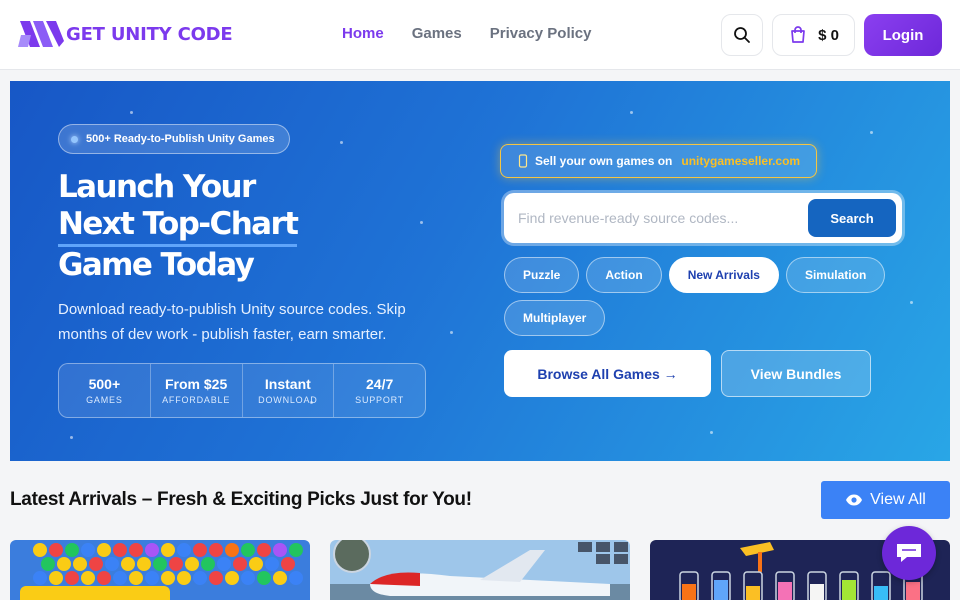 The width and height of the screenshot is (960, 600). Describe the element at coordinates (740, 161) in the screenshot. I see `sell-link: unitygameseller.com` at that location.